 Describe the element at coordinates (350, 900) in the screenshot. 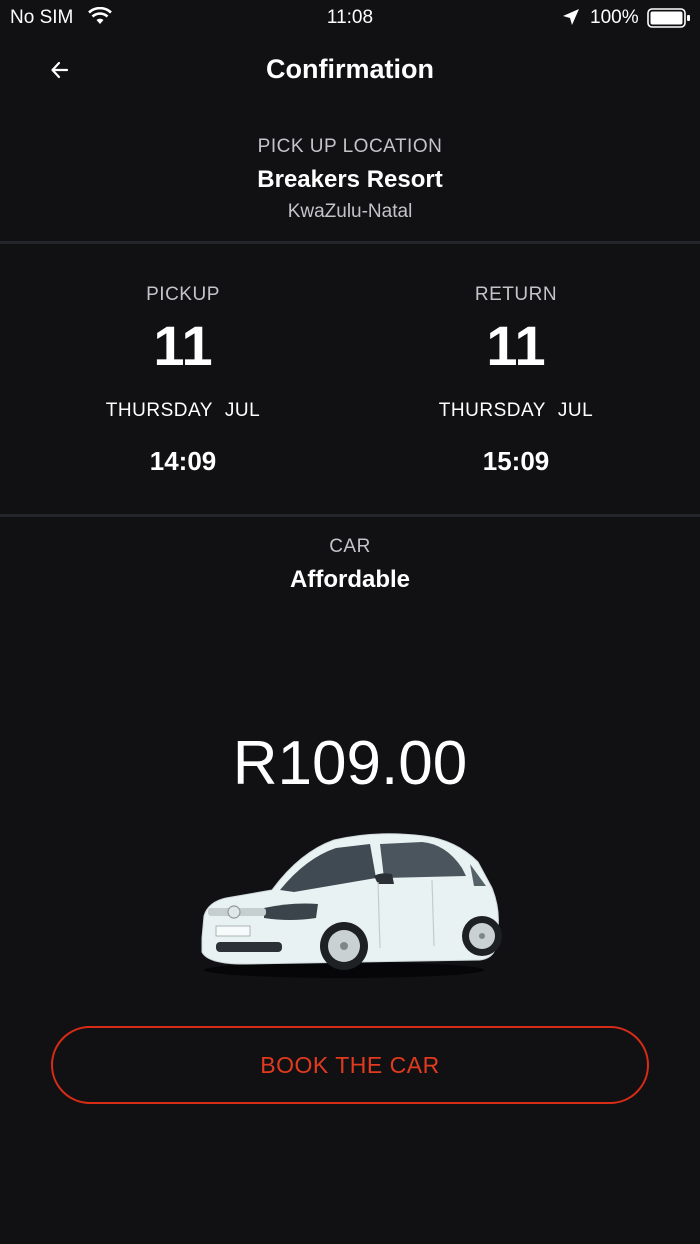

I see `car-image` at that location.